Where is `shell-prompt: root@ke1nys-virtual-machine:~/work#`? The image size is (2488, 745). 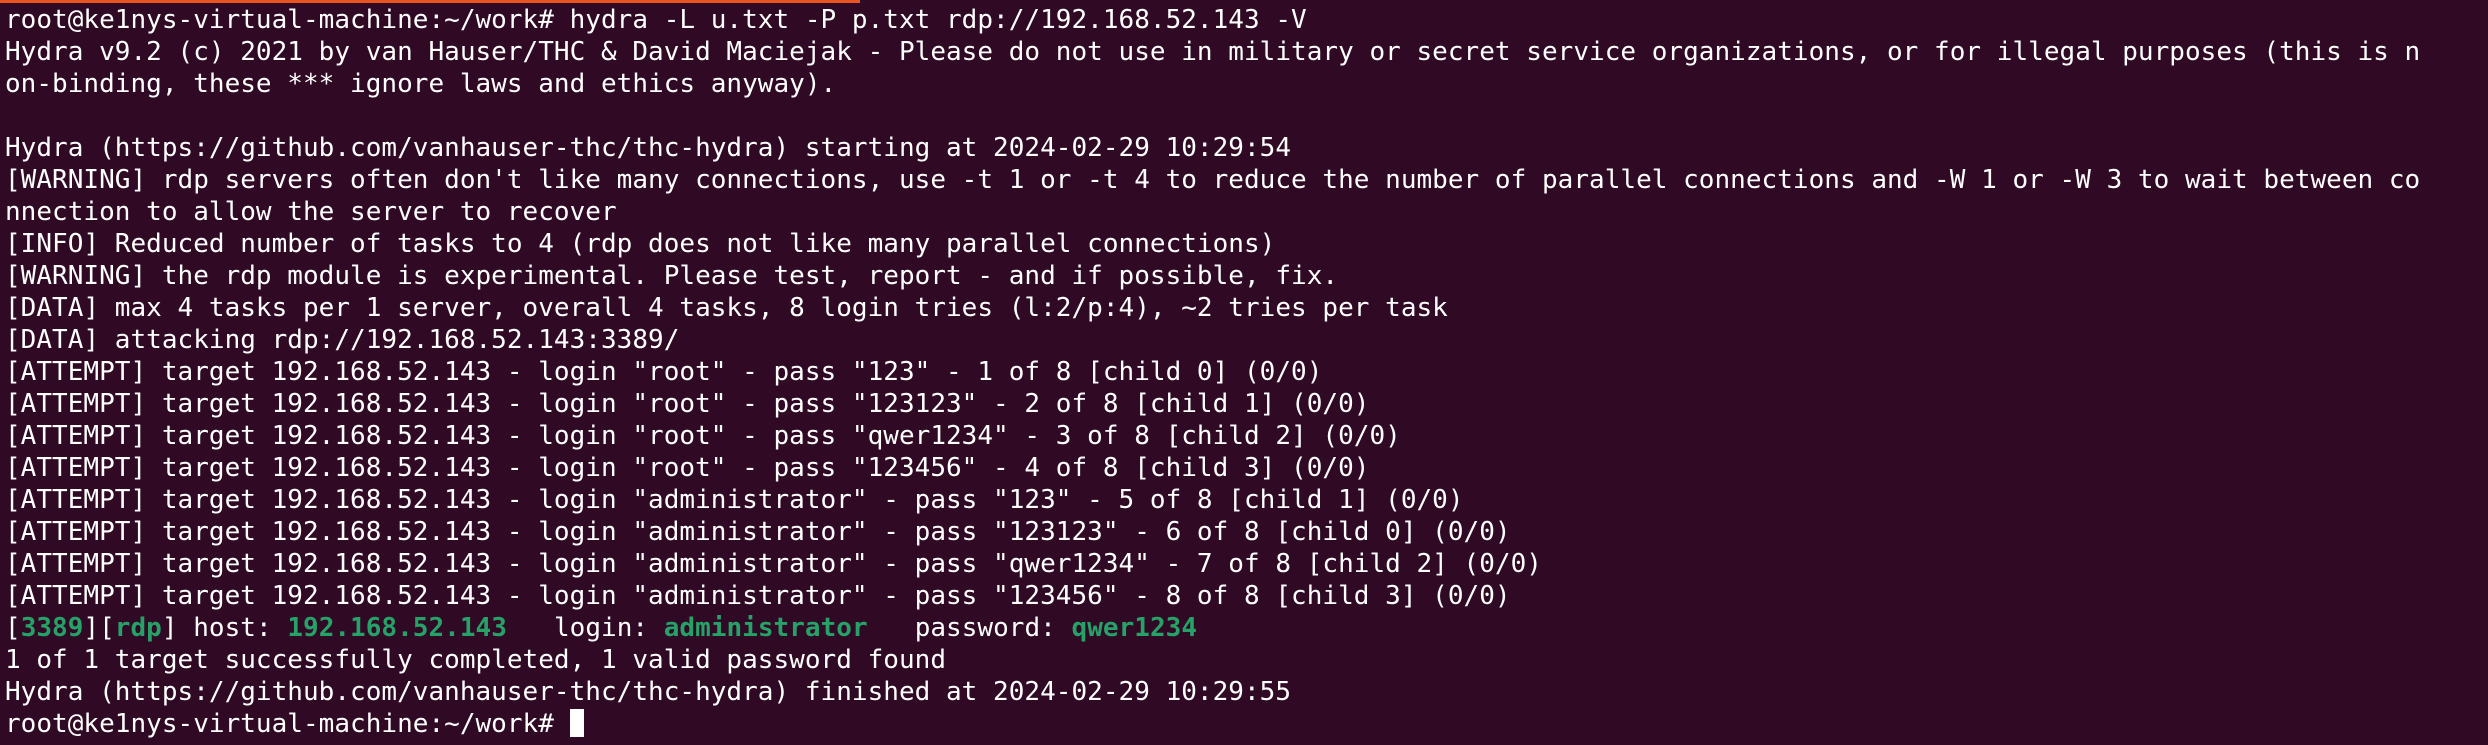 shell-prompt: root@ke1nys-virtual-machine:~/work# is located at coordinates (287, 724).